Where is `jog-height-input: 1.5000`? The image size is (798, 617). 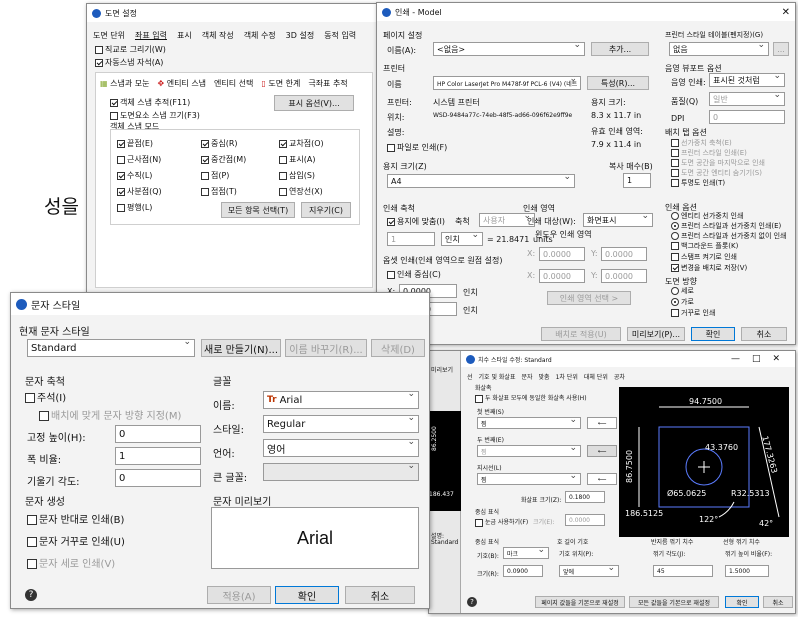
jog-height-input: 1.5000 is located at coordinates (747, 571).